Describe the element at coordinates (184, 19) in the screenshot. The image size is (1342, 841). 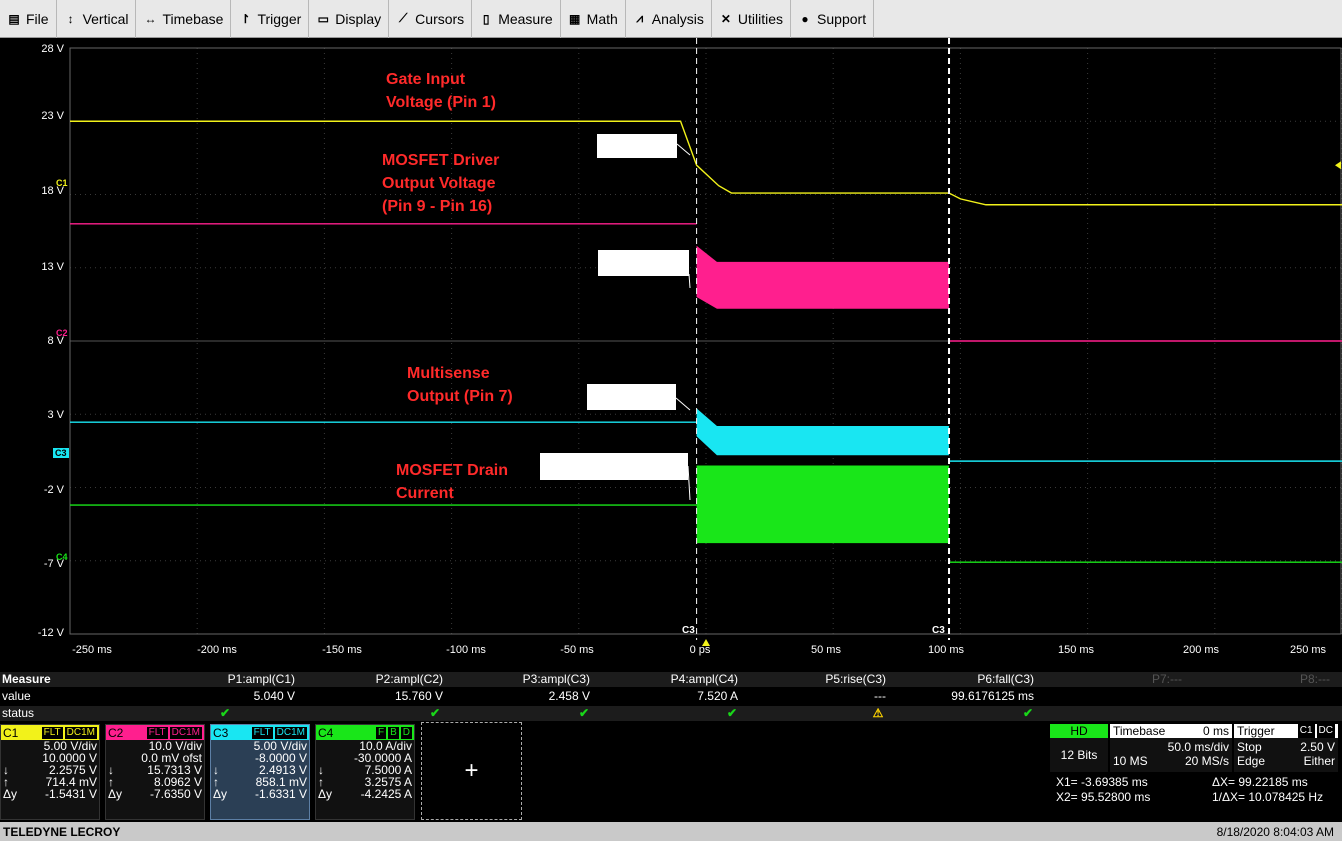
I see `menu-timebase: ↔ Timebase` at that location.